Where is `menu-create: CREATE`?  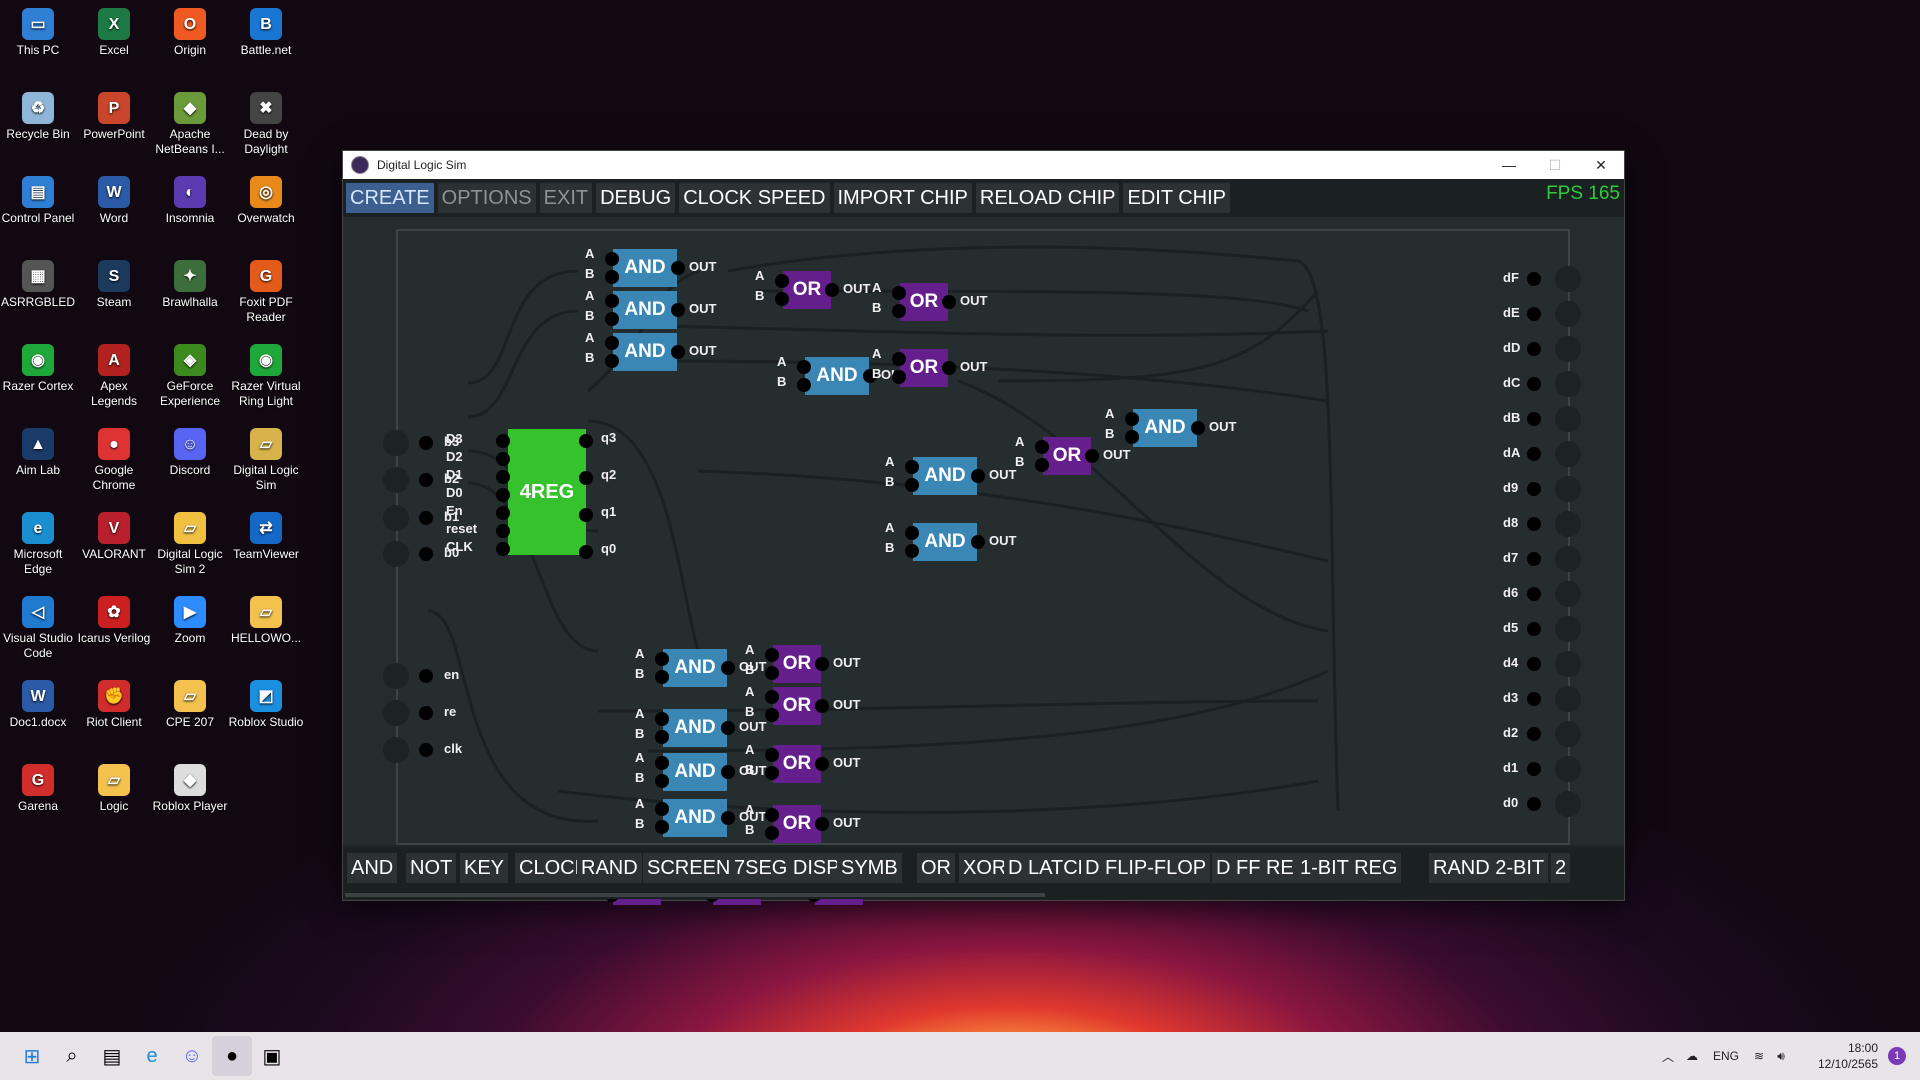
menu-create: CREATE is located at coordinates (390, 198).